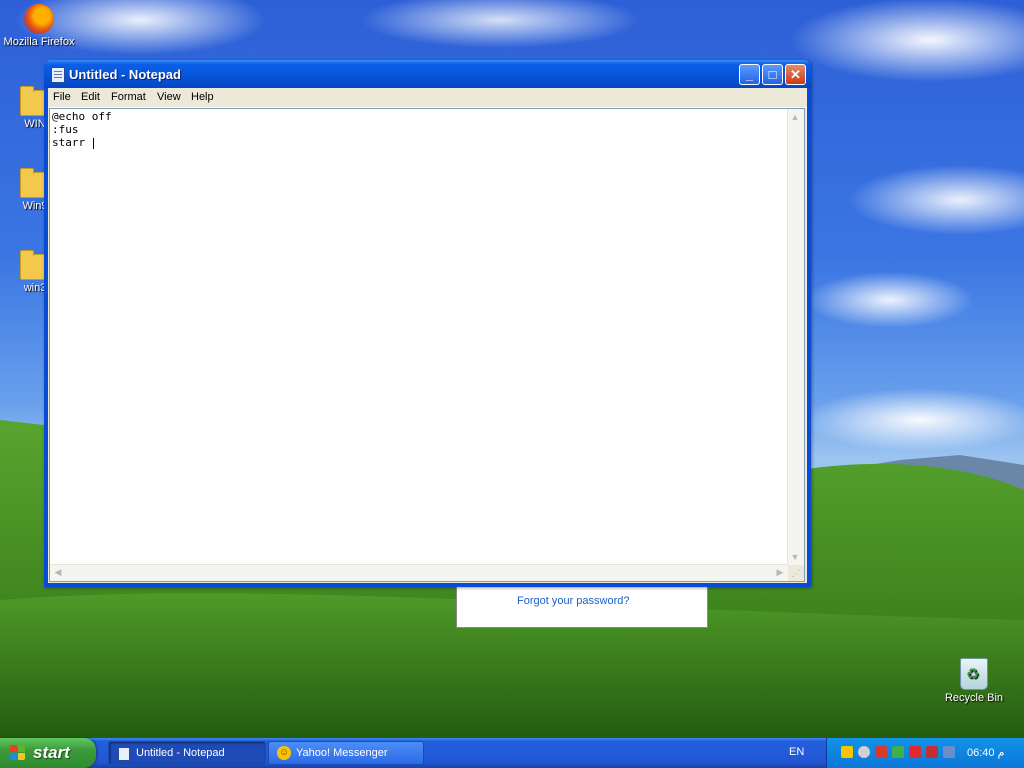  What do you see at coordinates (51, 752) in the screenshot?
I see `start-label: start` at bounding box center [51, 752].